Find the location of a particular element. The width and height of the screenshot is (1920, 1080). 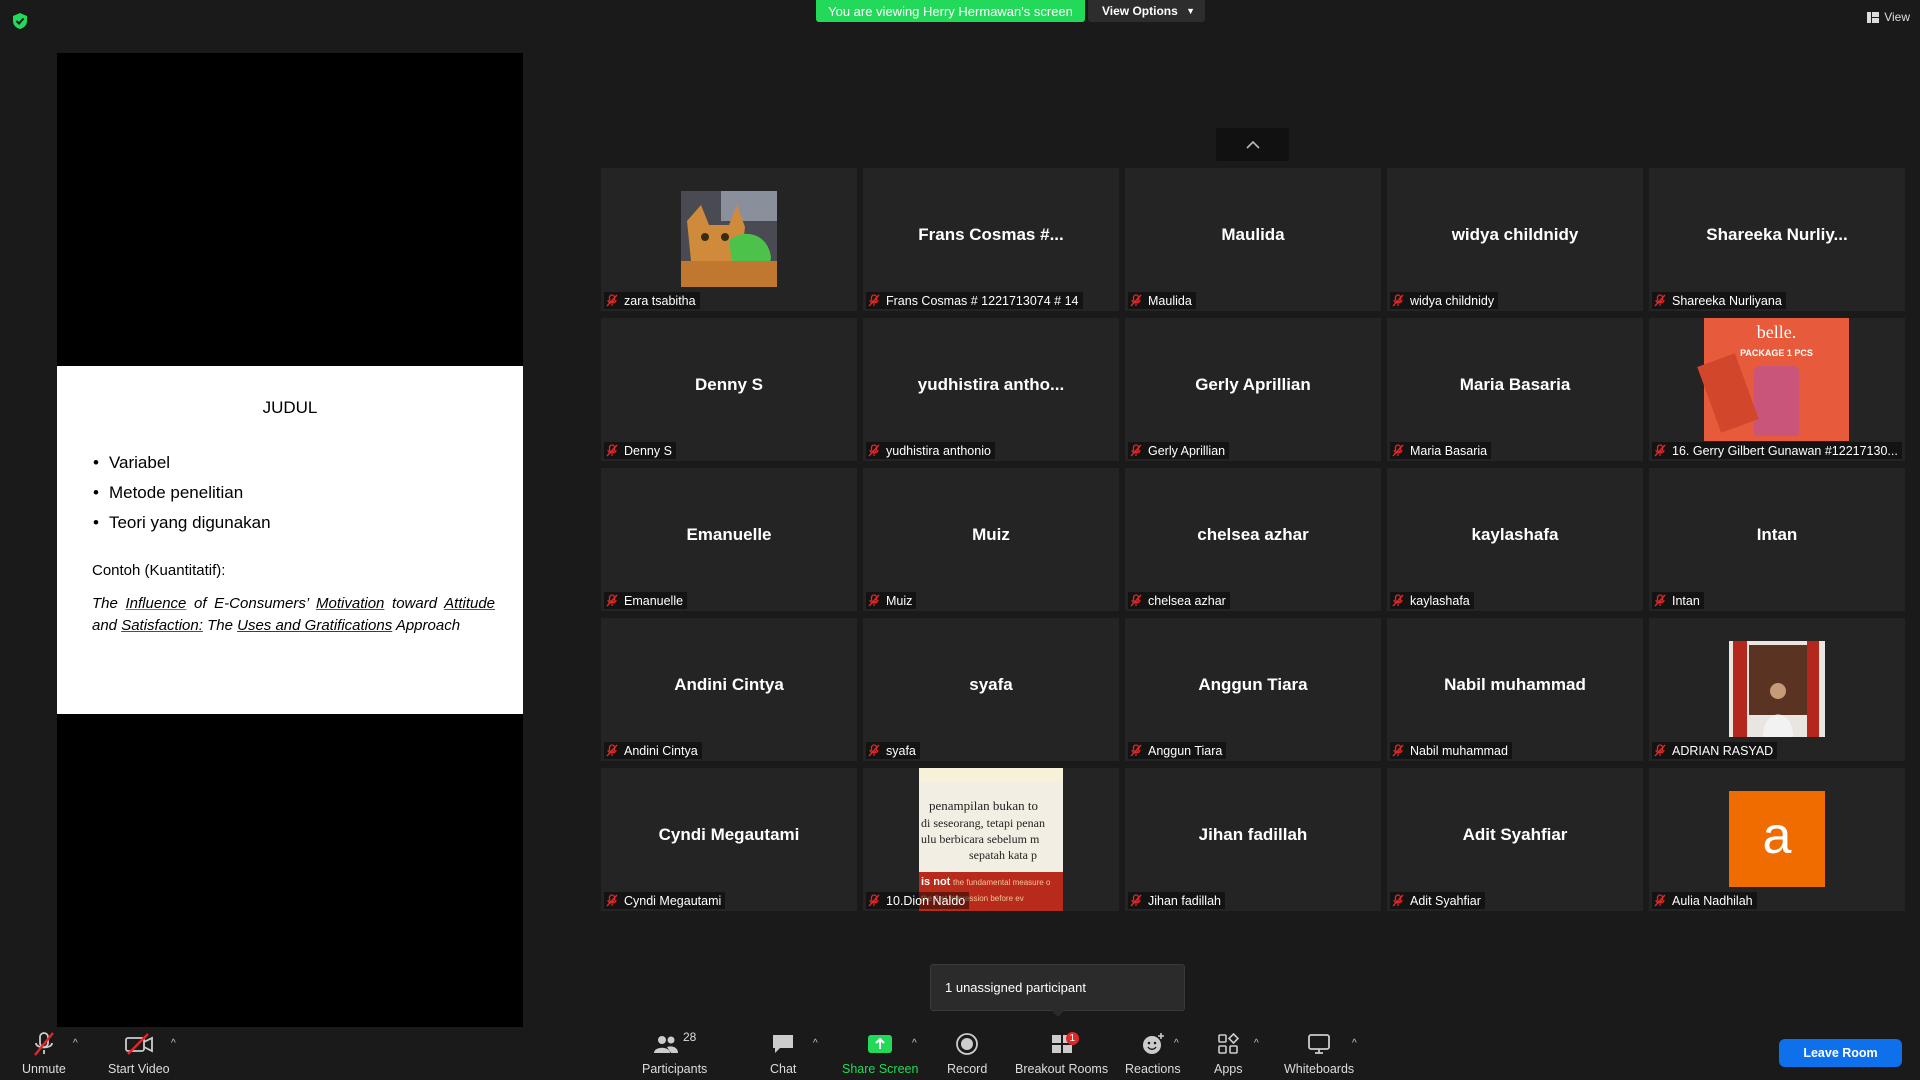

participant-display-name: Jihan fadillah is located at coordinates (1253, 834).